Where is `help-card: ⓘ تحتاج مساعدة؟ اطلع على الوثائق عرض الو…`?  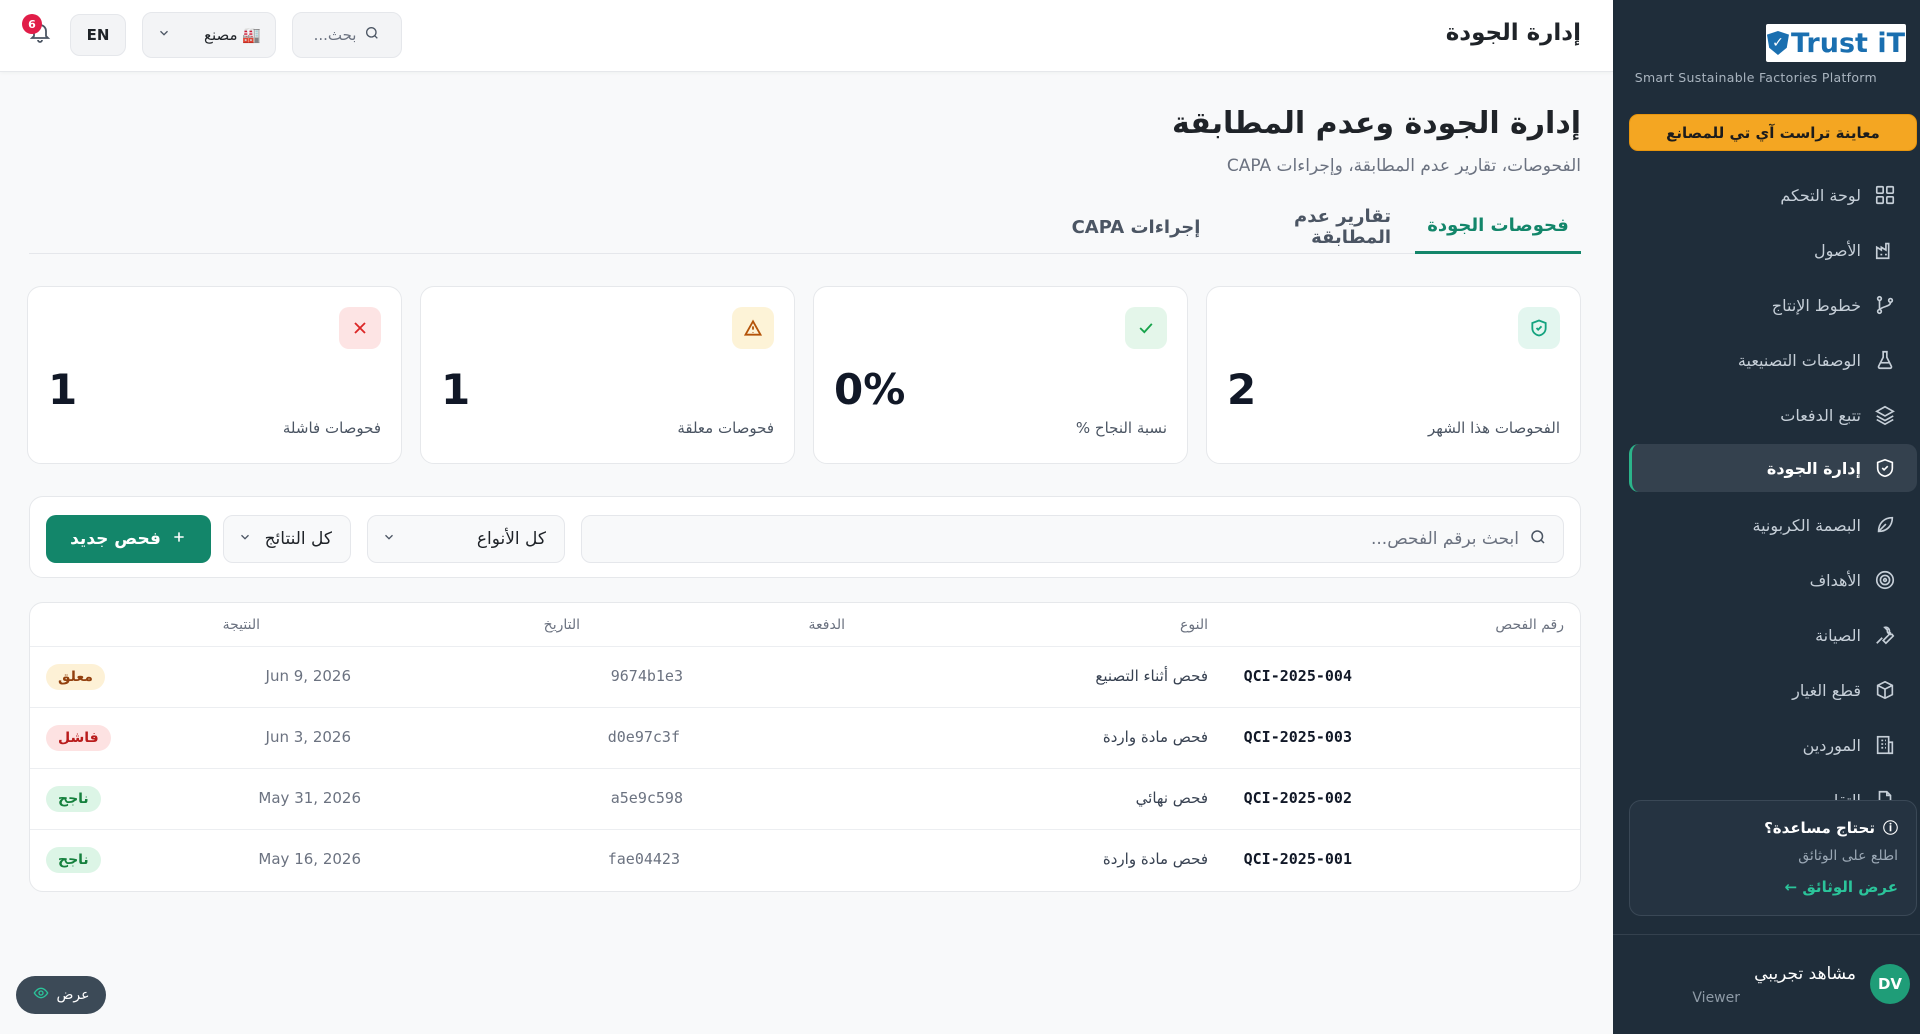 help-card: ⓘ تحتاج مساعدة؟ اطلع على الوثائق عرض الو… is located at coordinates (1773, 858).